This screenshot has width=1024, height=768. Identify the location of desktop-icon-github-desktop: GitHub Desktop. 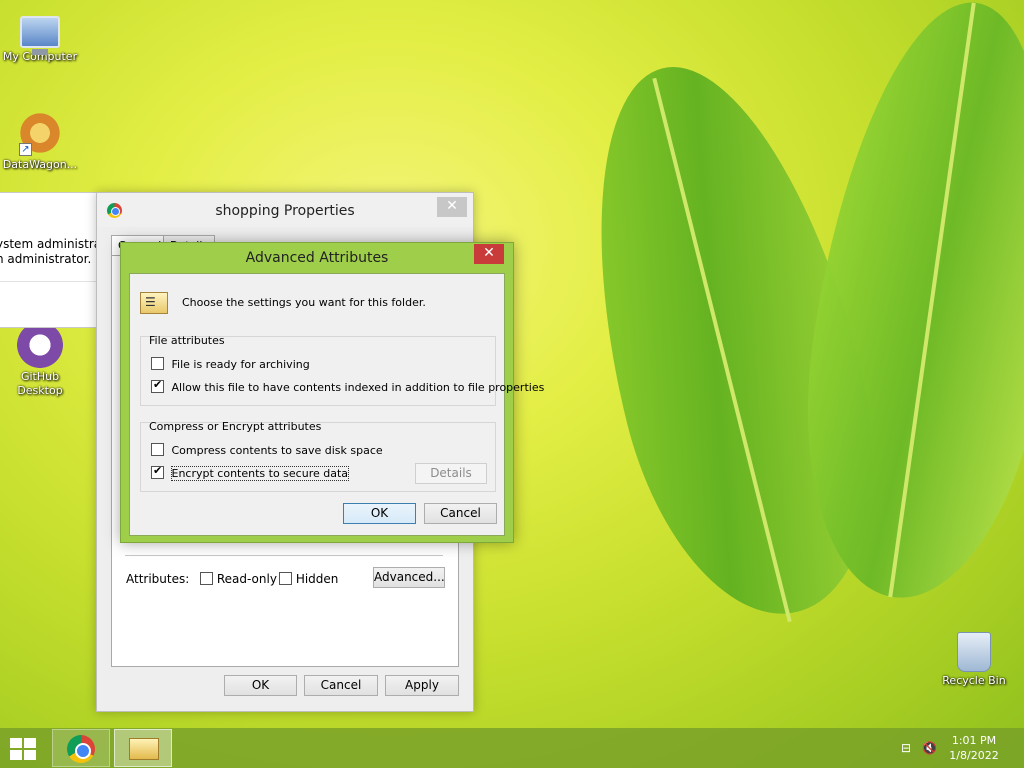
(40, 360).